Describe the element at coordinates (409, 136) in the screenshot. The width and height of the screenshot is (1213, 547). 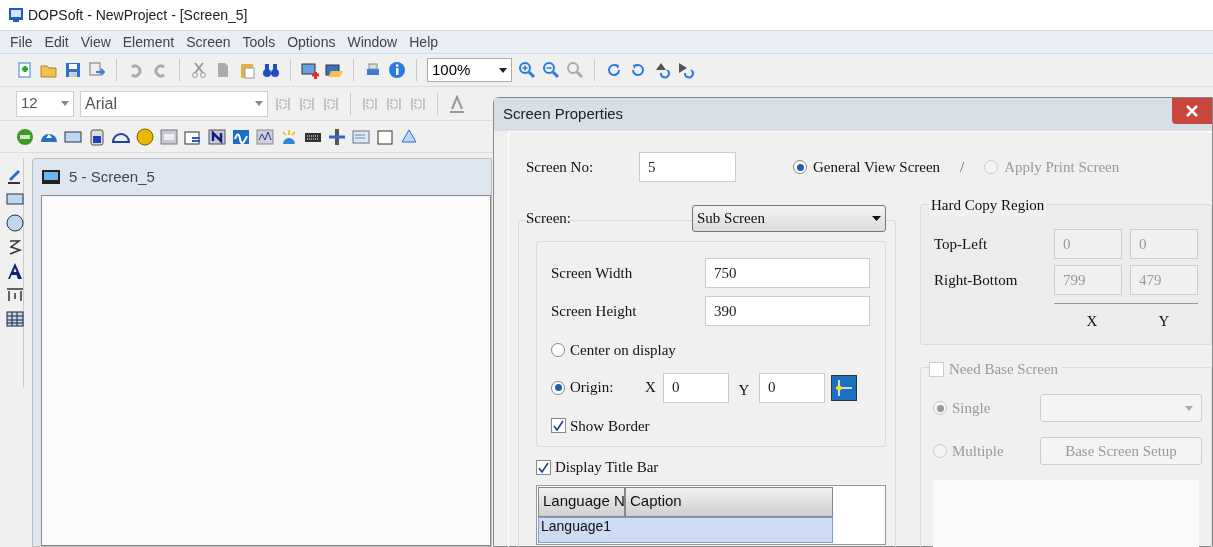
I see `shape-icon` at that location.